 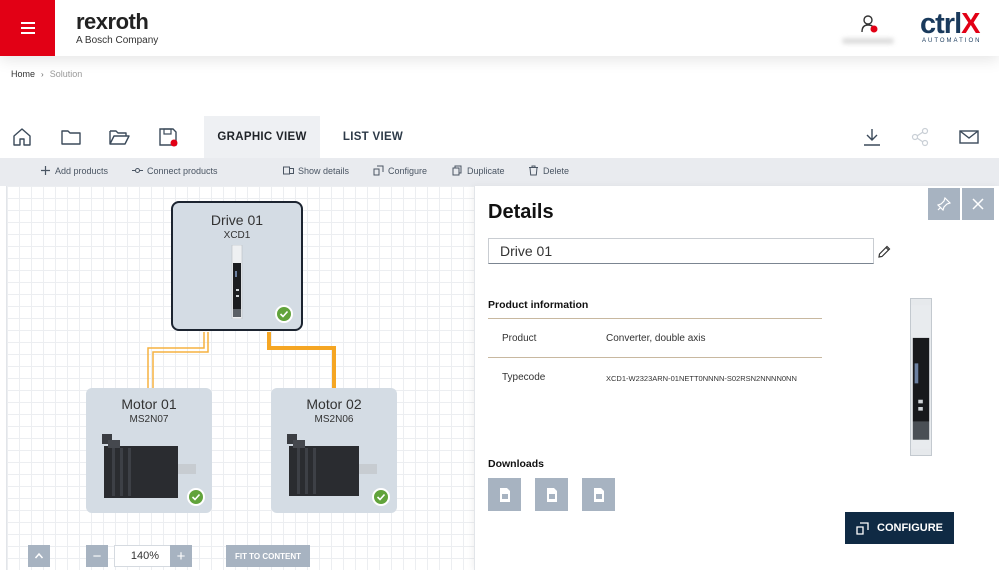 I want to click on pencil-icon, so click(x=884, y=252).